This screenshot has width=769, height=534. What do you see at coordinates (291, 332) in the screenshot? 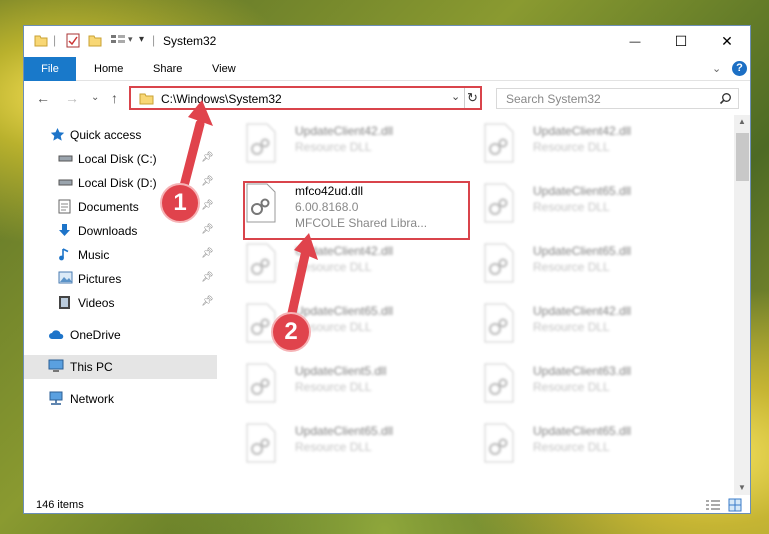
I see `step-marker-2: 2` at bounding box center [291, 332].